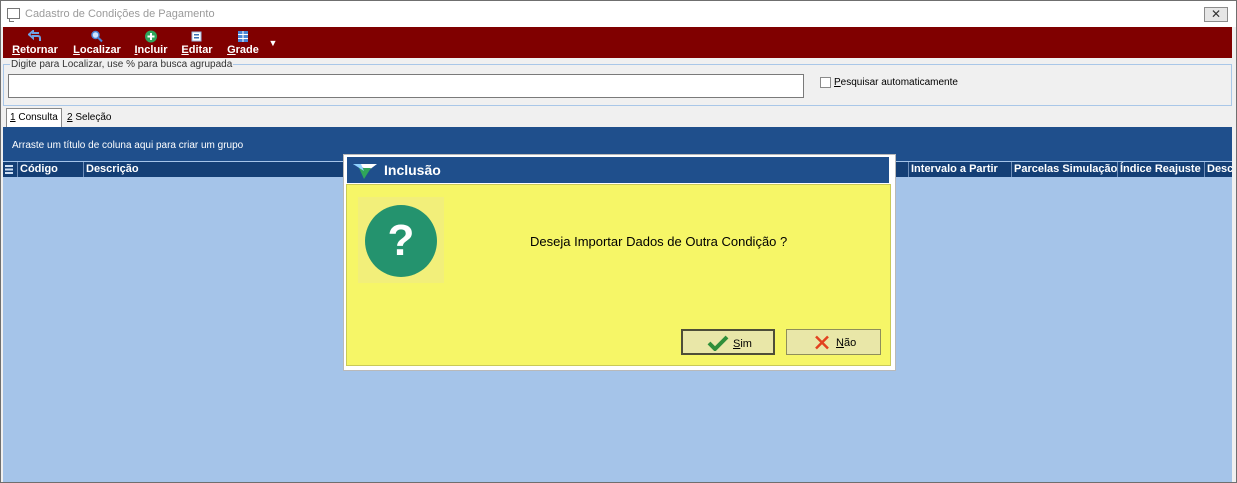  Describe the element at coordinates (34, 35) in the screenshot. I see `return-arrow-icon` at that location.